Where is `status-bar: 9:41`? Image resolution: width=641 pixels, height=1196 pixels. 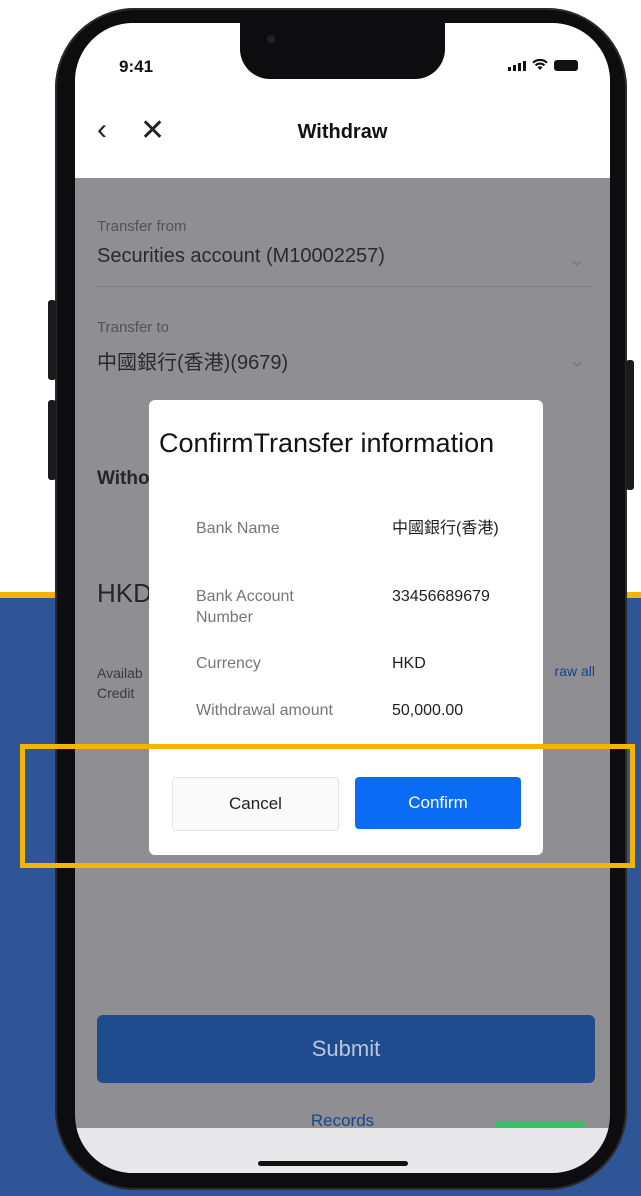
status-bar: 9:41 is located at coordinates (342, 63).